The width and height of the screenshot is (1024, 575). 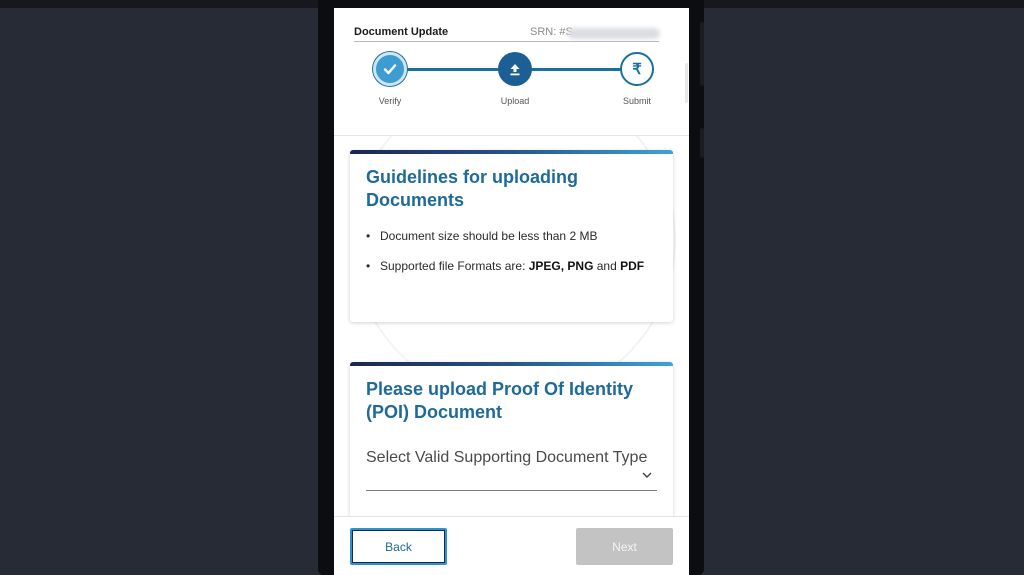 What do you see at coordinates (398, 546) in the screenshot?
I see `back-button: Back` at bounding box center [398, 546].